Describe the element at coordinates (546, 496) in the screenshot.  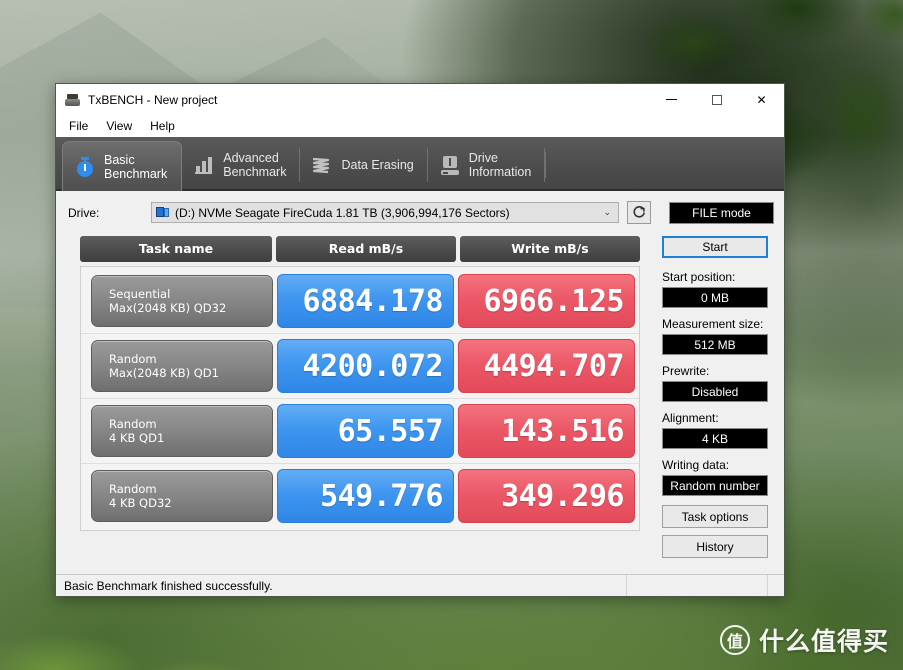
I see `write-value: 349.296` at that location.